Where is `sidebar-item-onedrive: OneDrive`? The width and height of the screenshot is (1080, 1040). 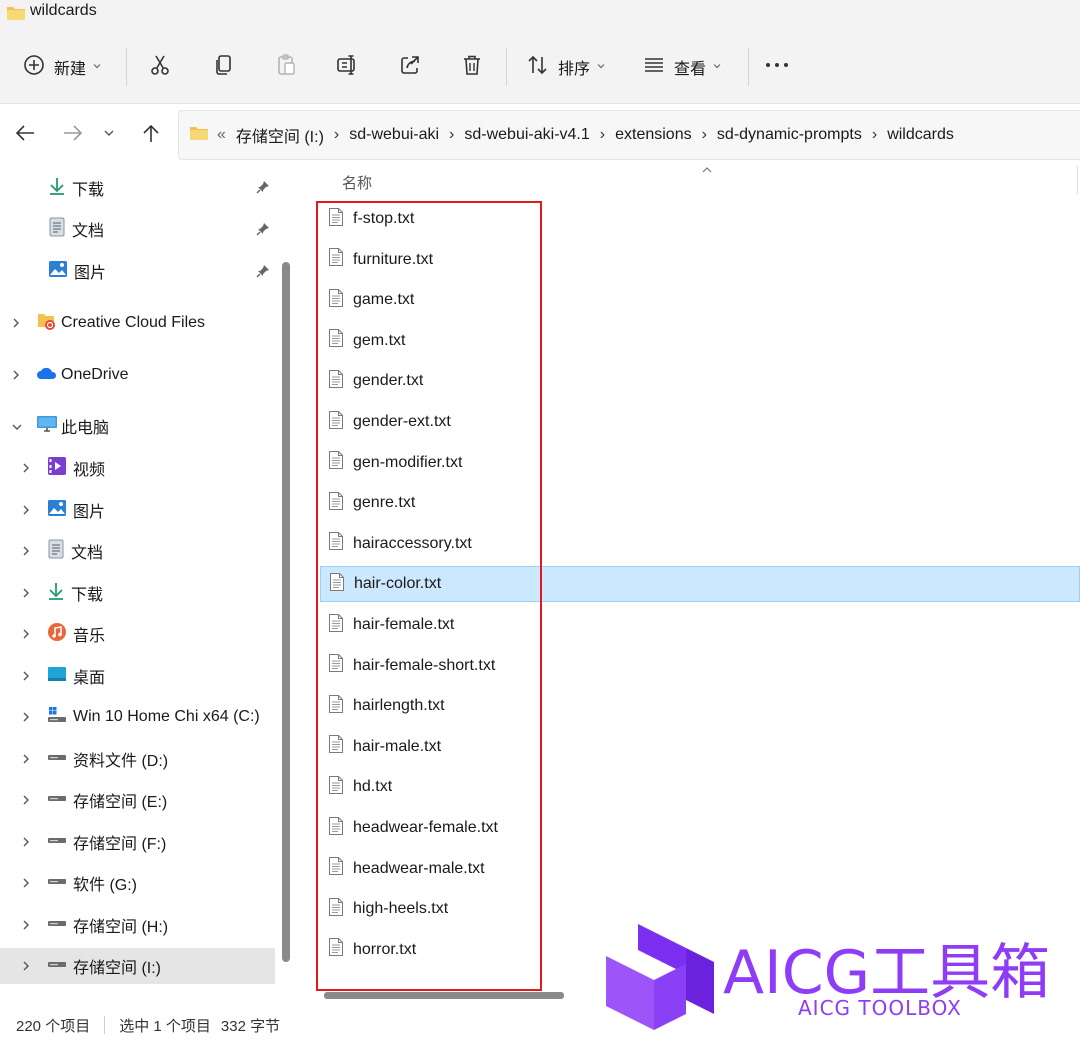
sidebar-item-onedrive: OneDrive is located at coordinates (82, 375).